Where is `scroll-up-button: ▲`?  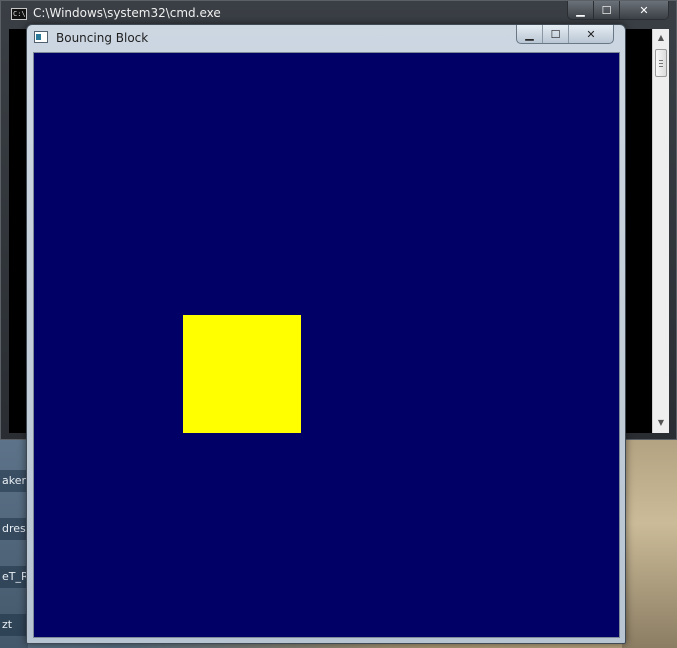
scroll-up-button: ▲ is located at coordinates (661, 38).